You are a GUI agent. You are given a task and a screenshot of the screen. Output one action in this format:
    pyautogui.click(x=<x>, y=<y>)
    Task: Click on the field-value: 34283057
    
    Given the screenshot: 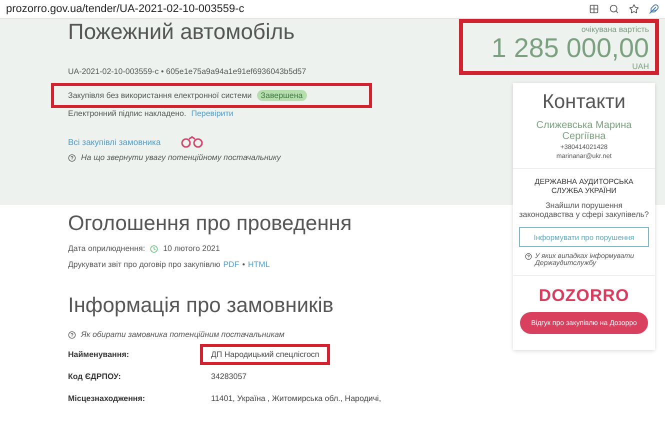 What is the action you would take?
    pyautogui.click(x=229, y=376)
    